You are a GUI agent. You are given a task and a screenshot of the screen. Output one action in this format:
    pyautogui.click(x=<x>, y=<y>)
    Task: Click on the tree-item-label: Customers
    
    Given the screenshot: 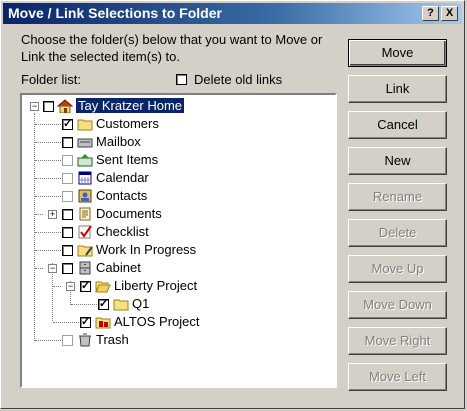 What is the action you would take?
    pyautogui.click(x=127, y=123)
    